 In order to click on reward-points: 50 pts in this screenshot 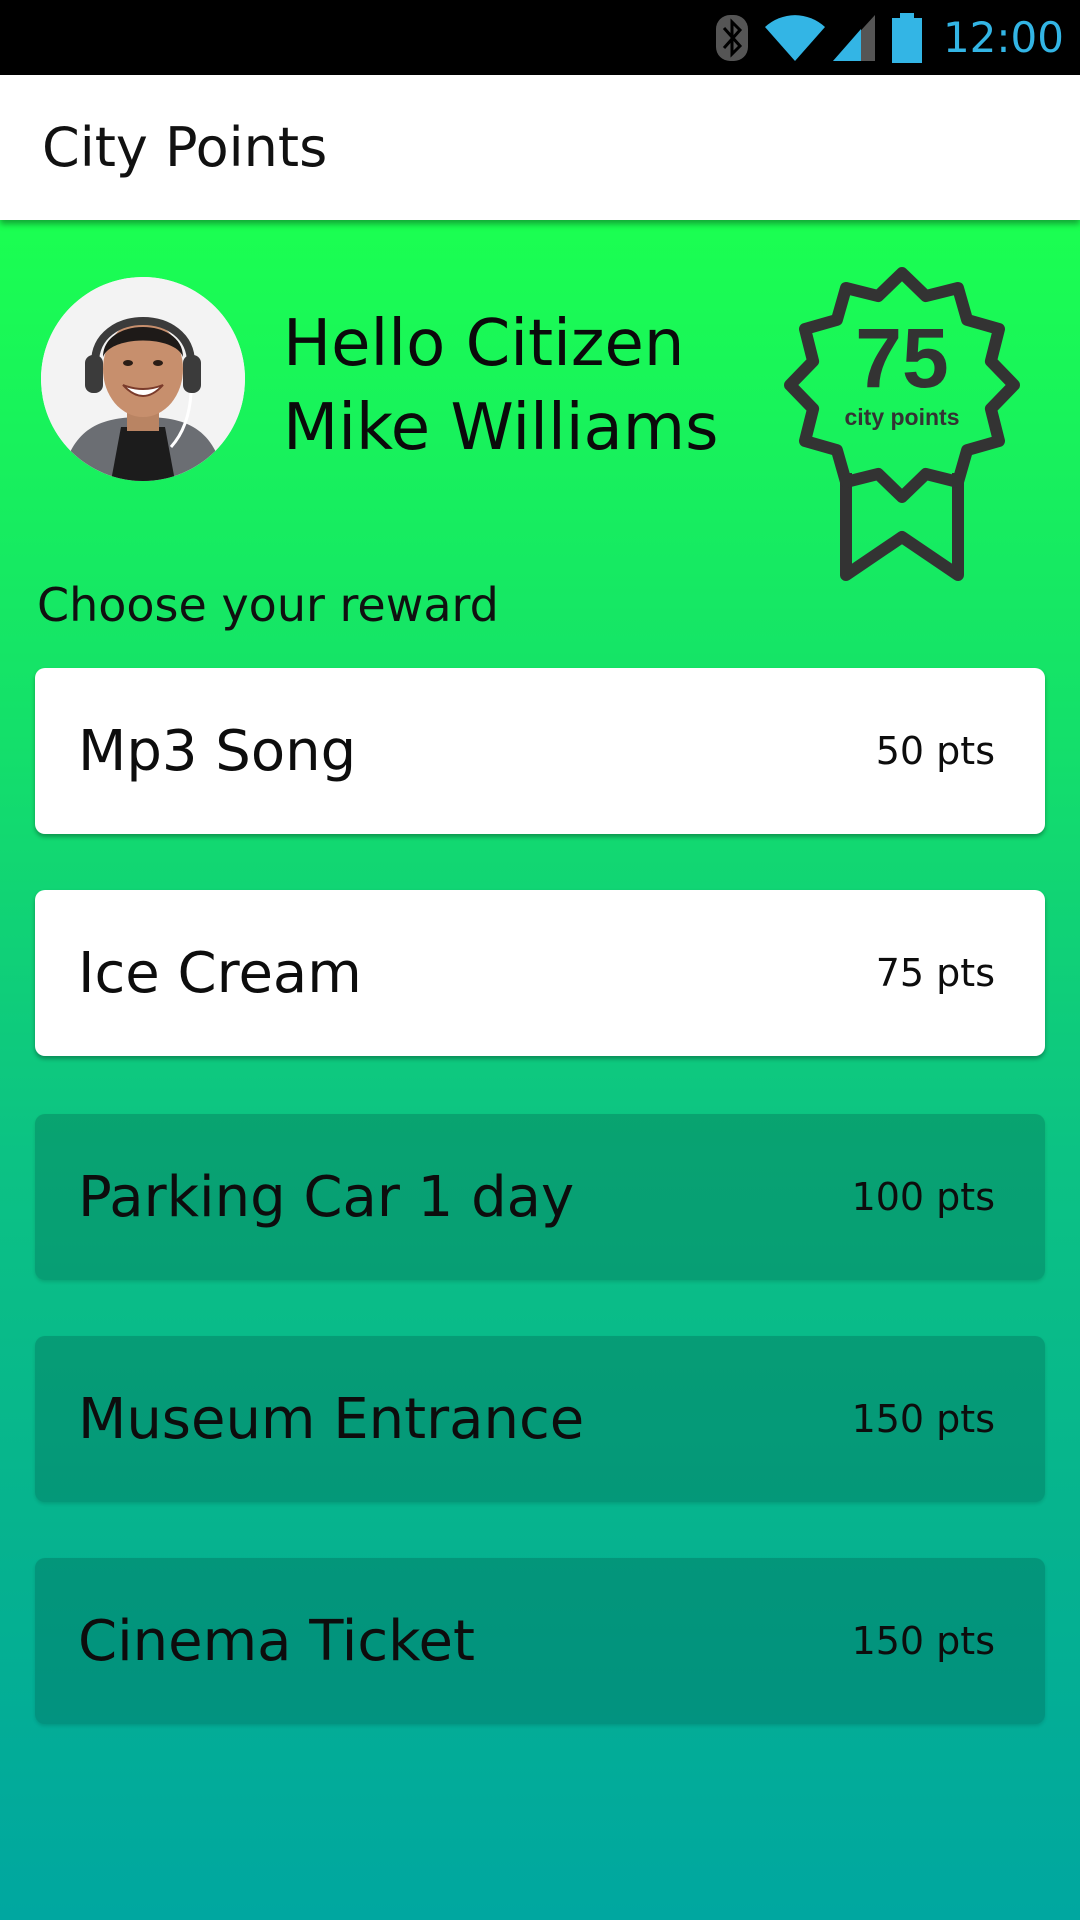, I will do `click(935, 751)`.